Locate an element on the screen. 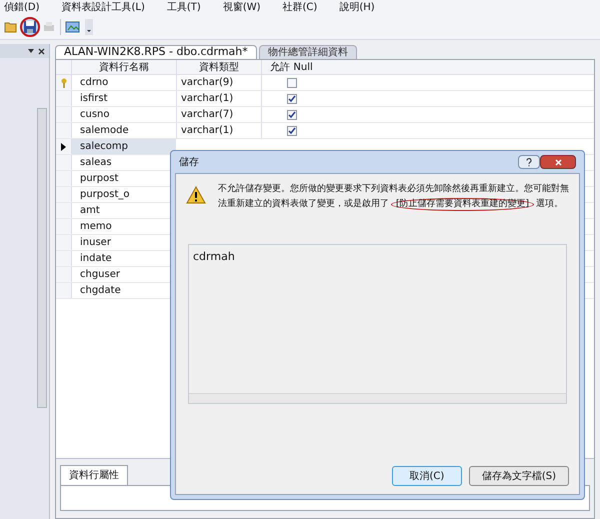  help-button is located at coordinates (529, 162).